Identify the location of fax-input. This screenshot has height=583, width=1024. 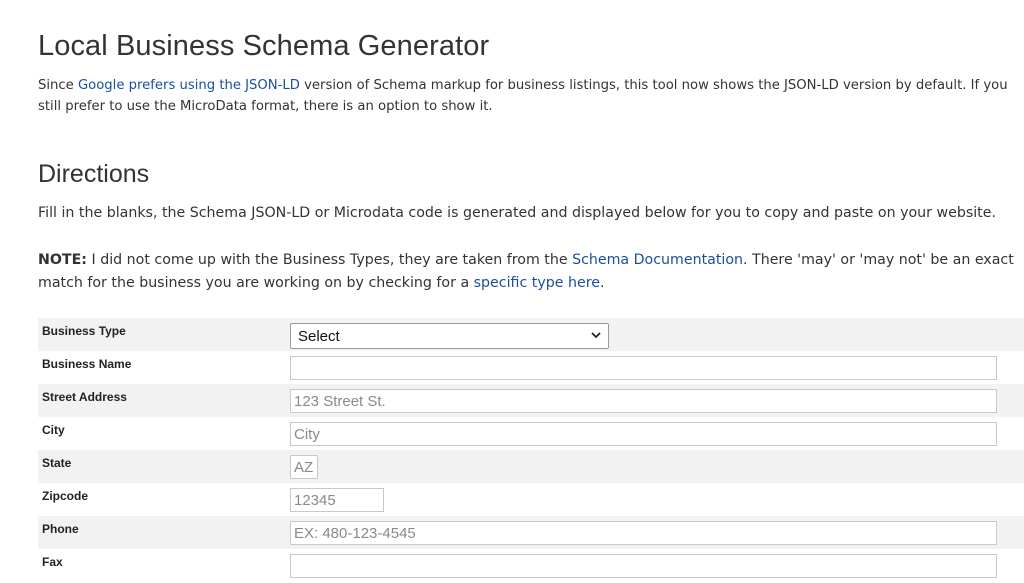
(643, 566).